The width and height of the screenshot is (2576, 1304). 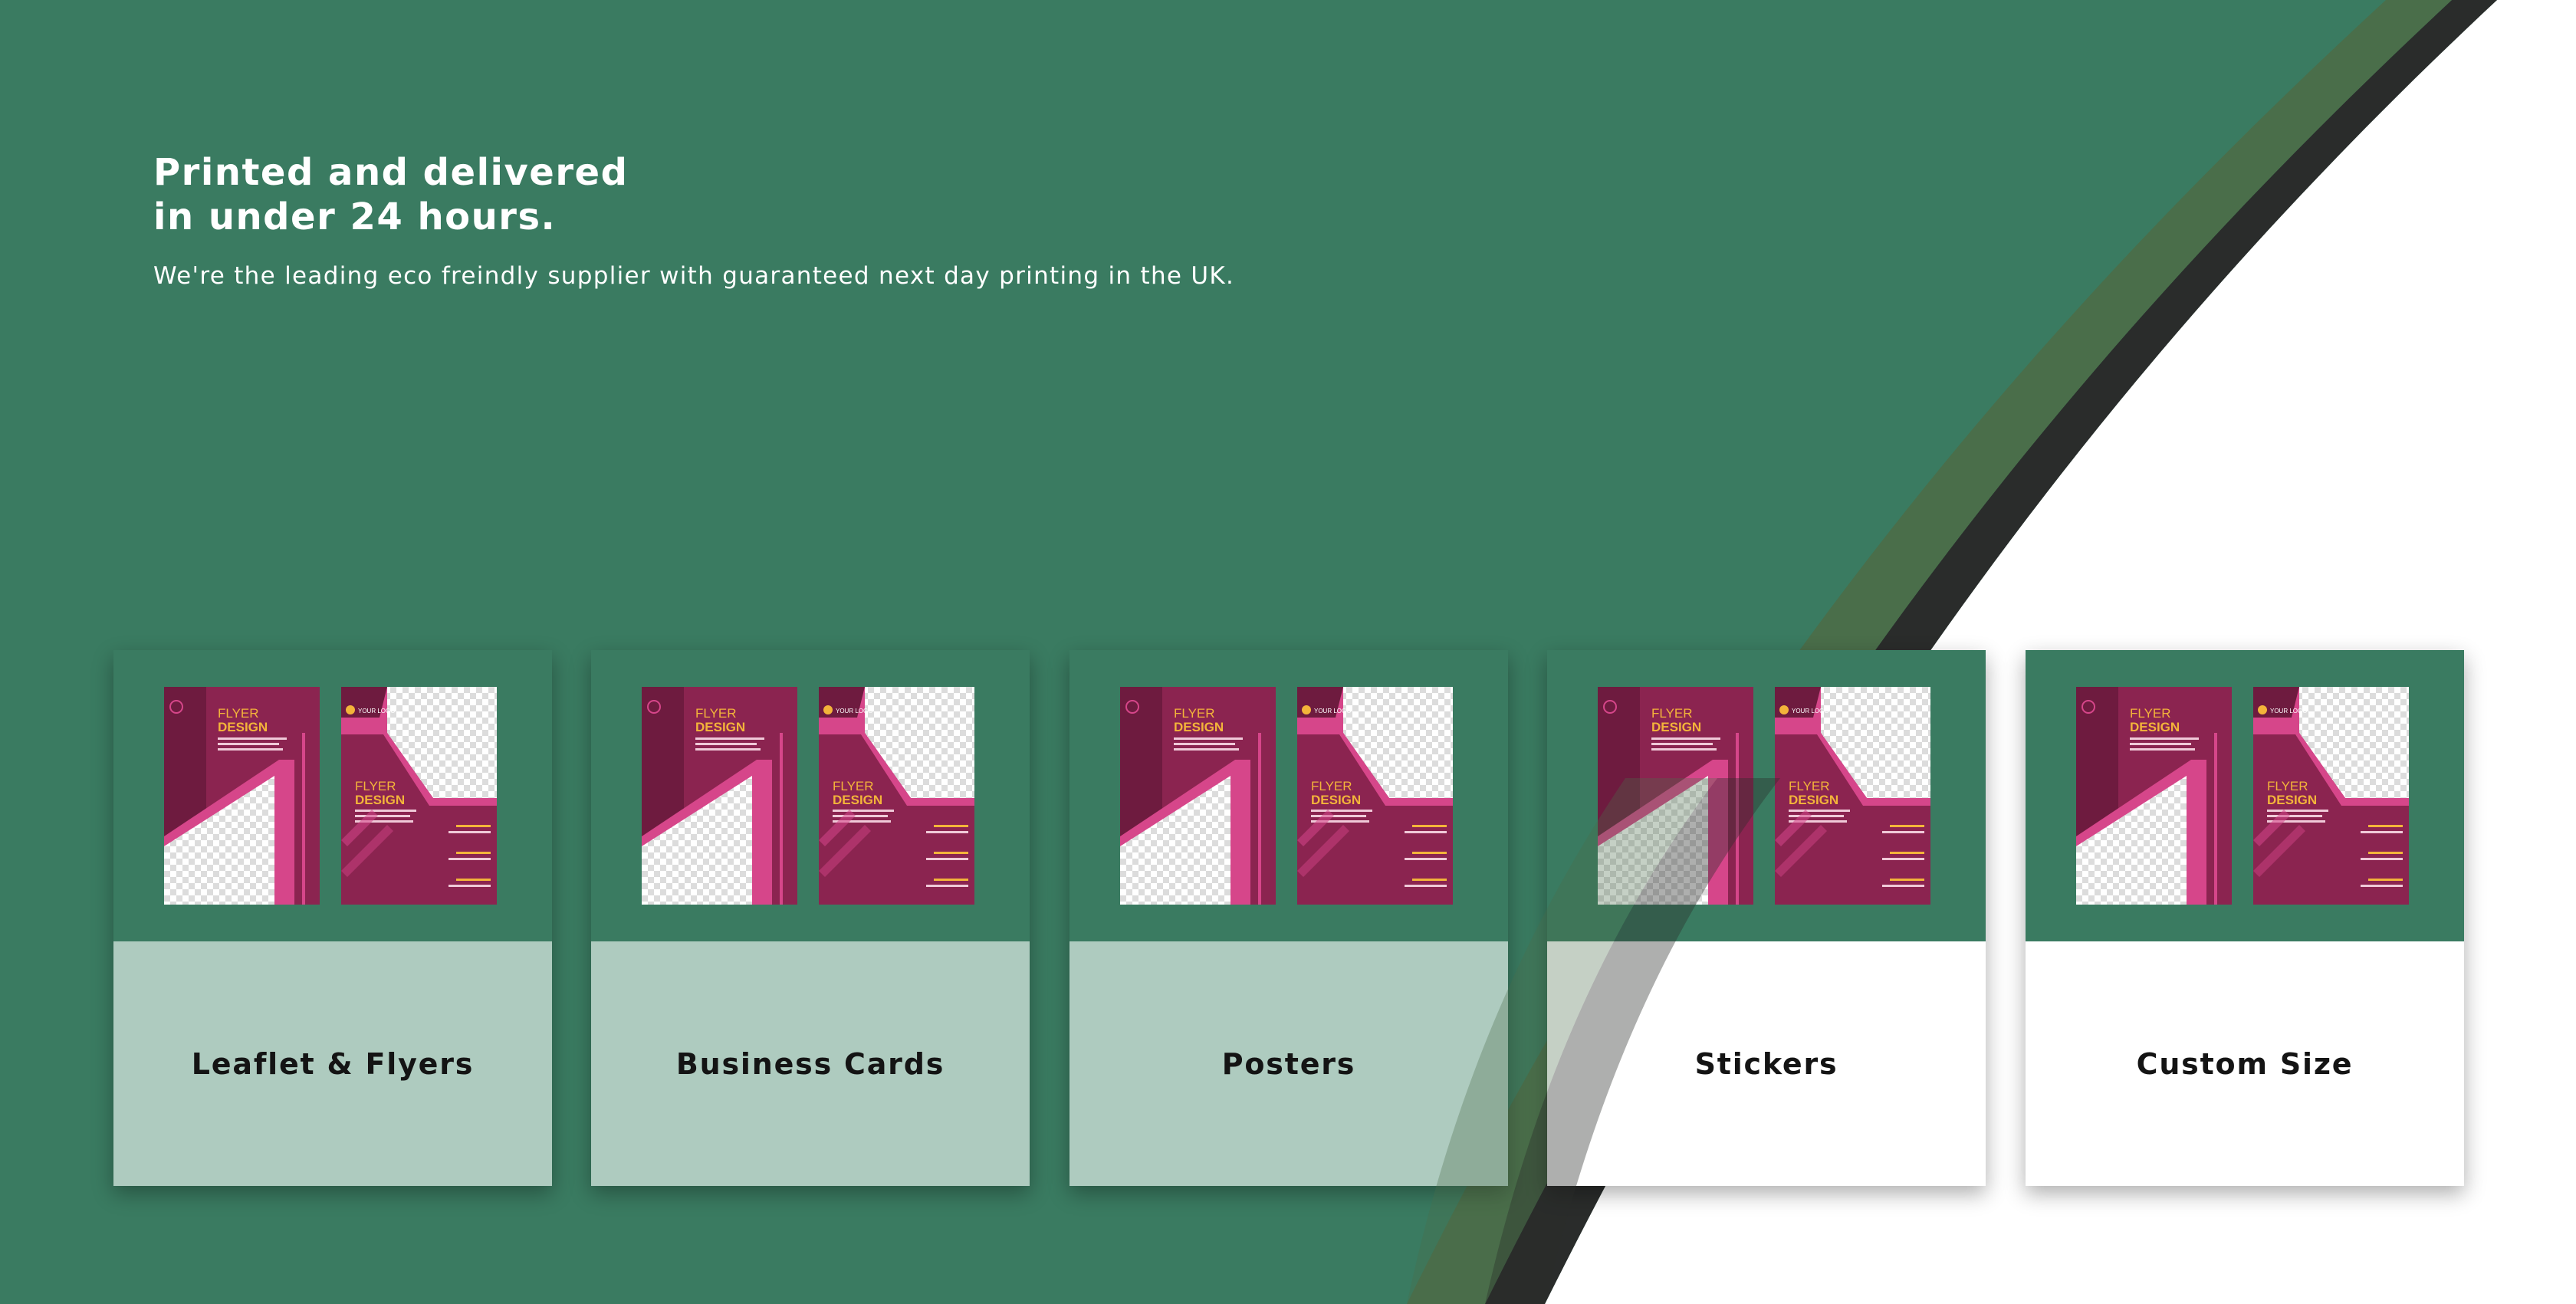 I want to click on product-card-label: Stickers, so click(x=1766, y=1063).